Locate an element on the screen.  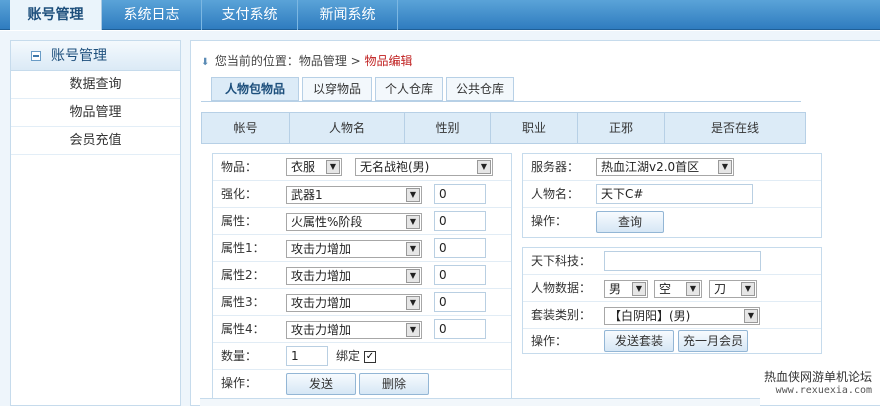
sidebar-item-vip-recharge: 会员充值 is located at coordinates (95, 141).